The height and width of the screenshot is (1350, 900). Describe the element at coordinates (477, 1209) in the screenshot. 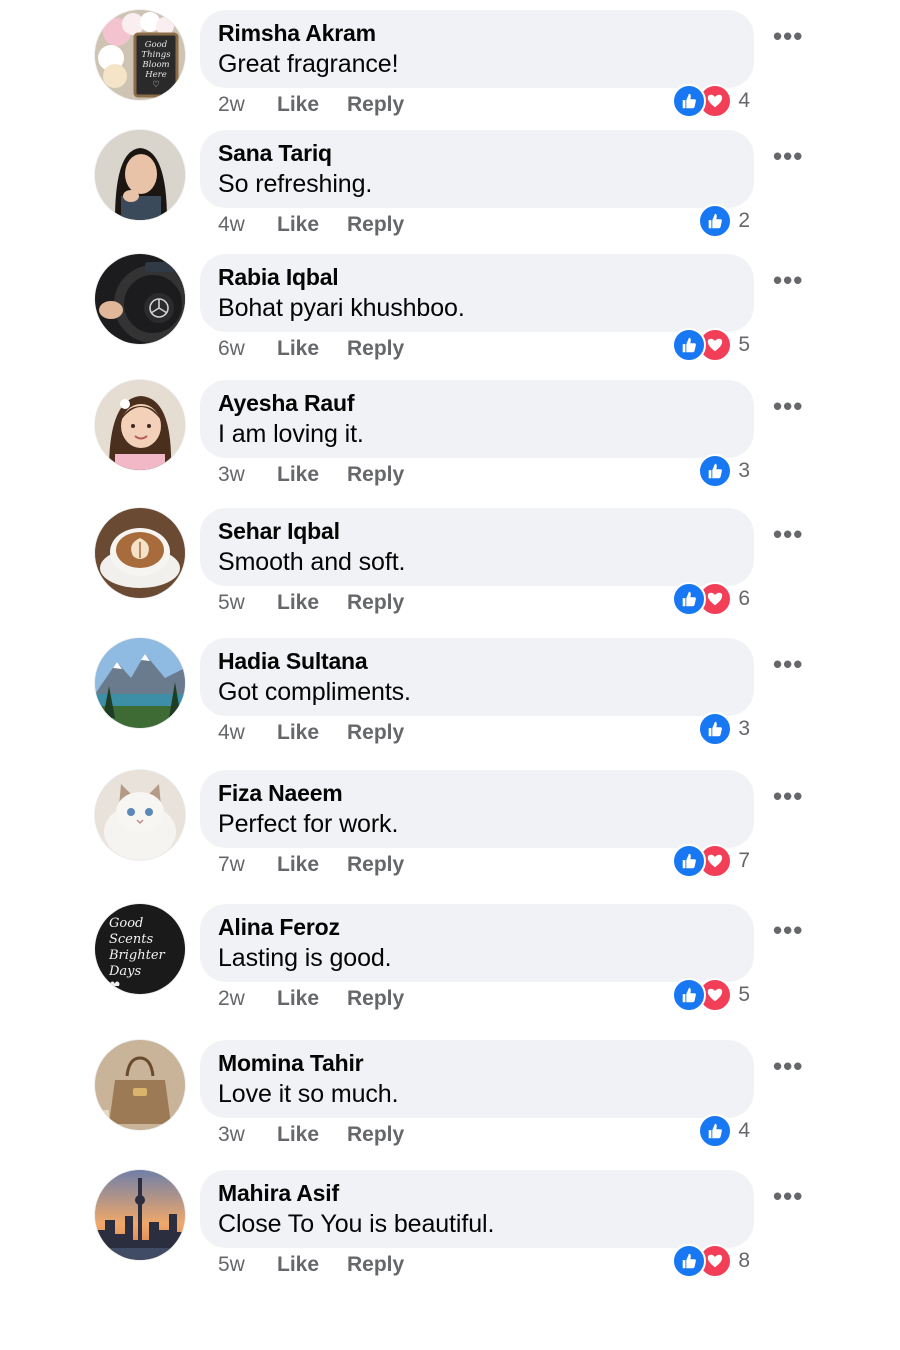

I see `comment-bubble: Mahira Asif Close To You is beautiful.` at that location.